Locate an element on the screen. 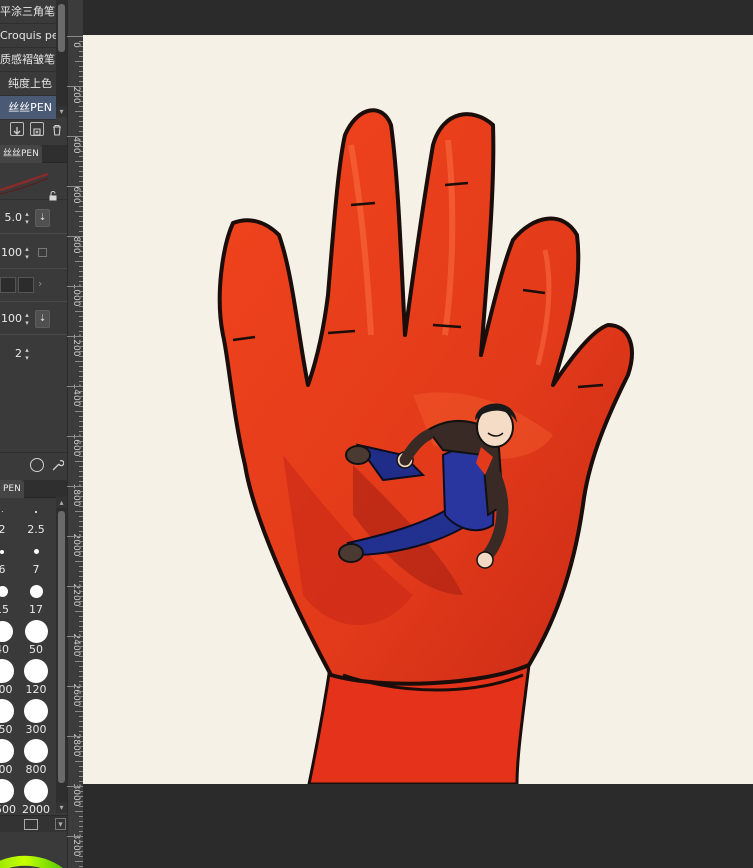 The image size is (753, 868). brush-size-tabbar: PEN is located at coordinates (33, 489).